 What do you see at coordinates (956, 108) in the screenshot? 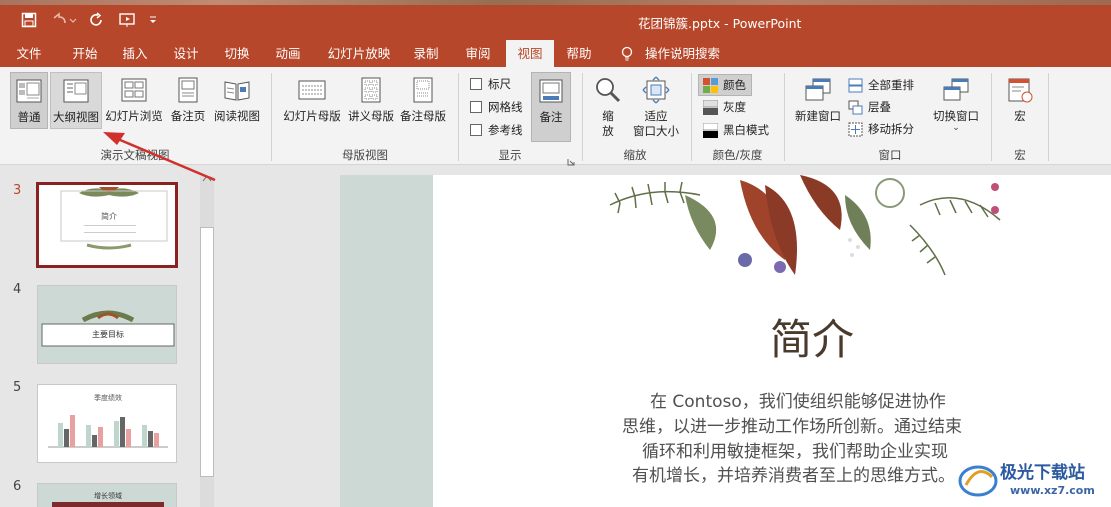
I see `switch-windows-button: 切换窗口 ⌄` at bounding box center [956, 108].